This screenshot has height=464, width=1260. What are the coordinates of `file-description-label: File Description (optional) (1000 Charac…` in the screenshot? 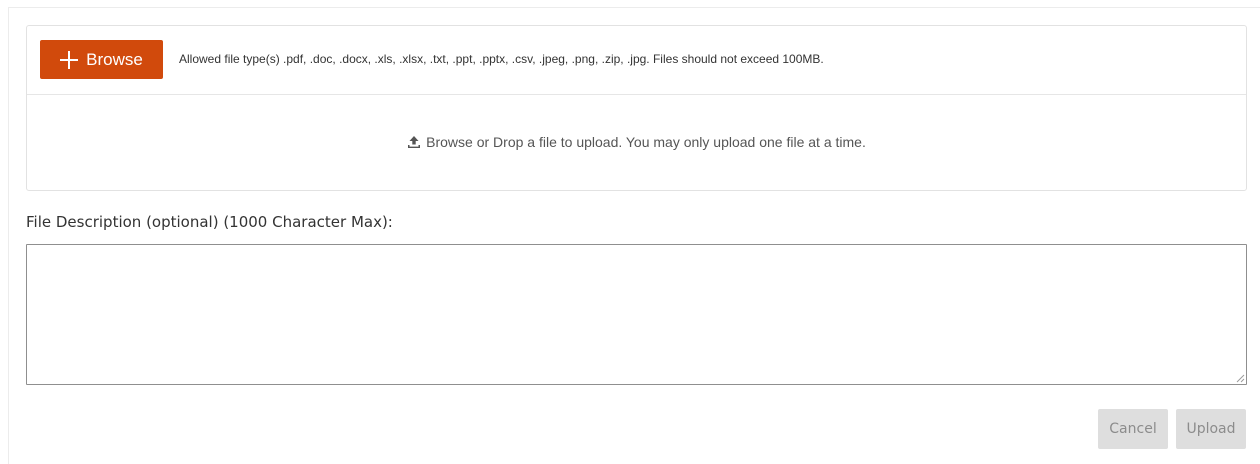 It's located at (209, 222).